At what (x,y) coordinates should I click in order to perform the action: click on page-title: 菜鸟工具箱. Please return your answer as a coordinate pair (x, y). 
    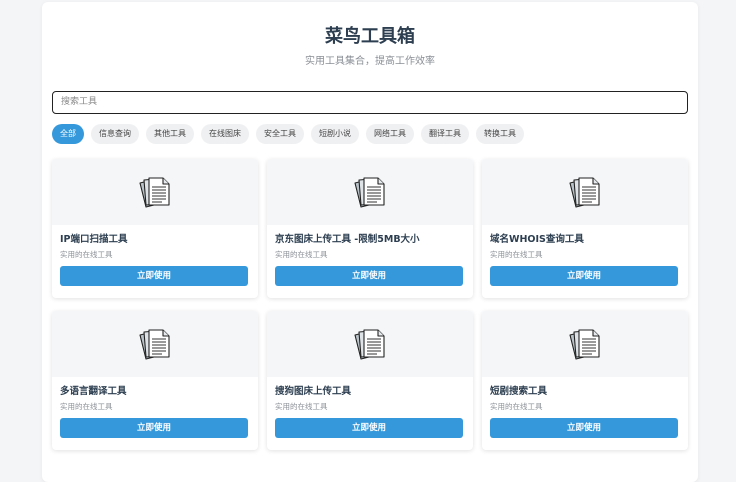
    Looking at the image, I should click on (370, 36).